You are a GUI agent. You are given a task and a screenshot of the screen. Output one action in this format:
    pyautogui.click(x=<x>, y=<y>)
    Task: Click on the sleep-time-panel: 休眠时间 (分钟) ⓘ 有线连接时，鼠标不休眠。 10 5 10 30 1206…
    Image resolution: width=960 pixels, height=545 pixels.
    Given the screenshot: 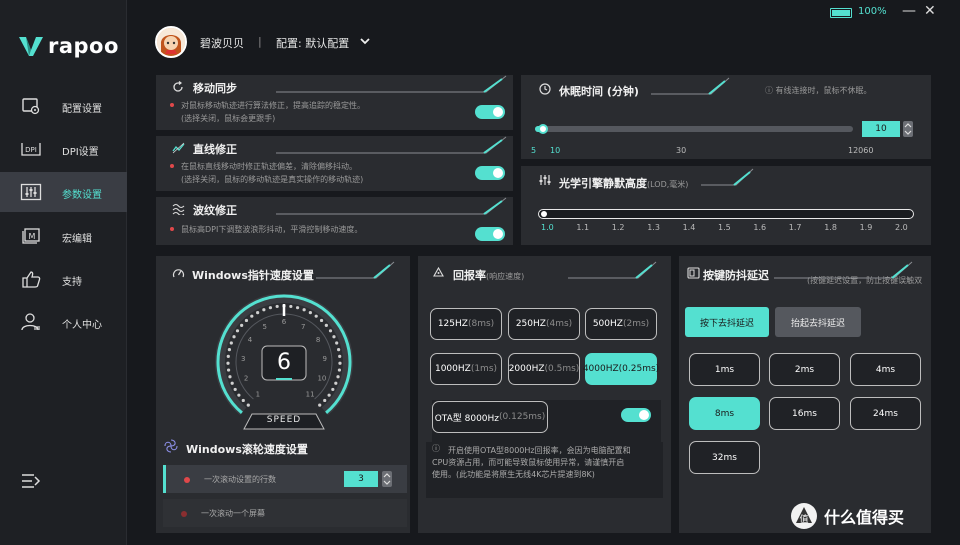 What is the action you would take?
    pyautogui.click(x=726, y=117)
    